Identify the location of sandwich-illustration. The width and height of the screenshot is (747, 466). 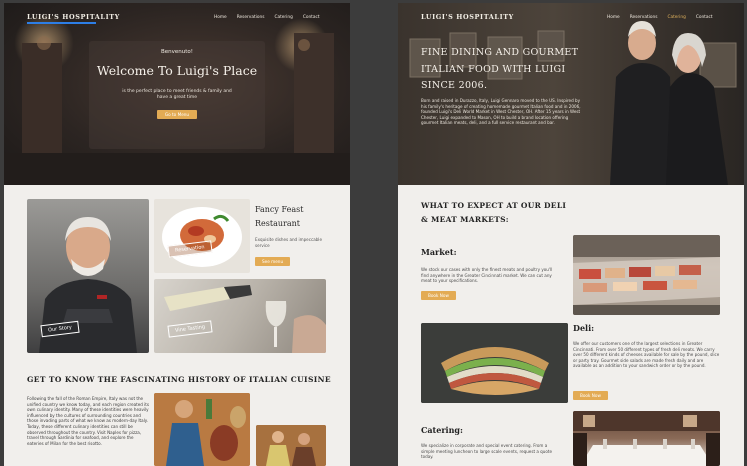
(494, 363).